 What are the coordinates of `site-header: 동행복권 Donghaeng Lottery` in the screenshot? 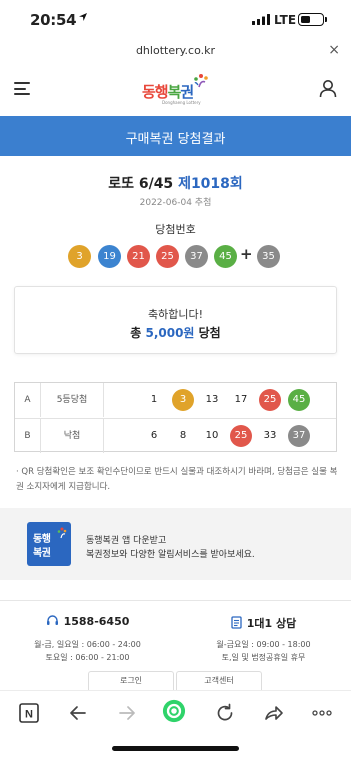 It's located at (175, 89).